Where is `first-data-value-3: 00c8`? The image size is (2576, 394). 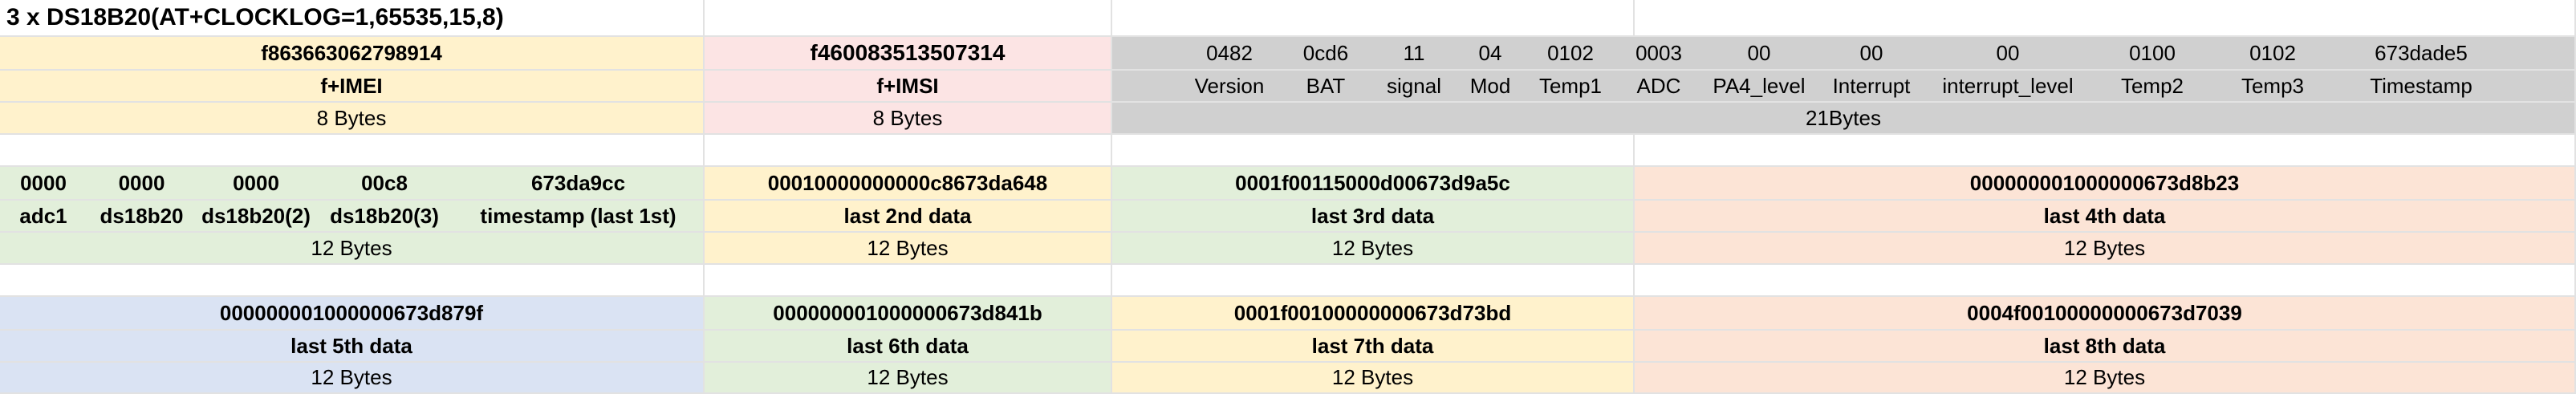 first-data-value-3: 00c8 is located at coordinates (385, 182).